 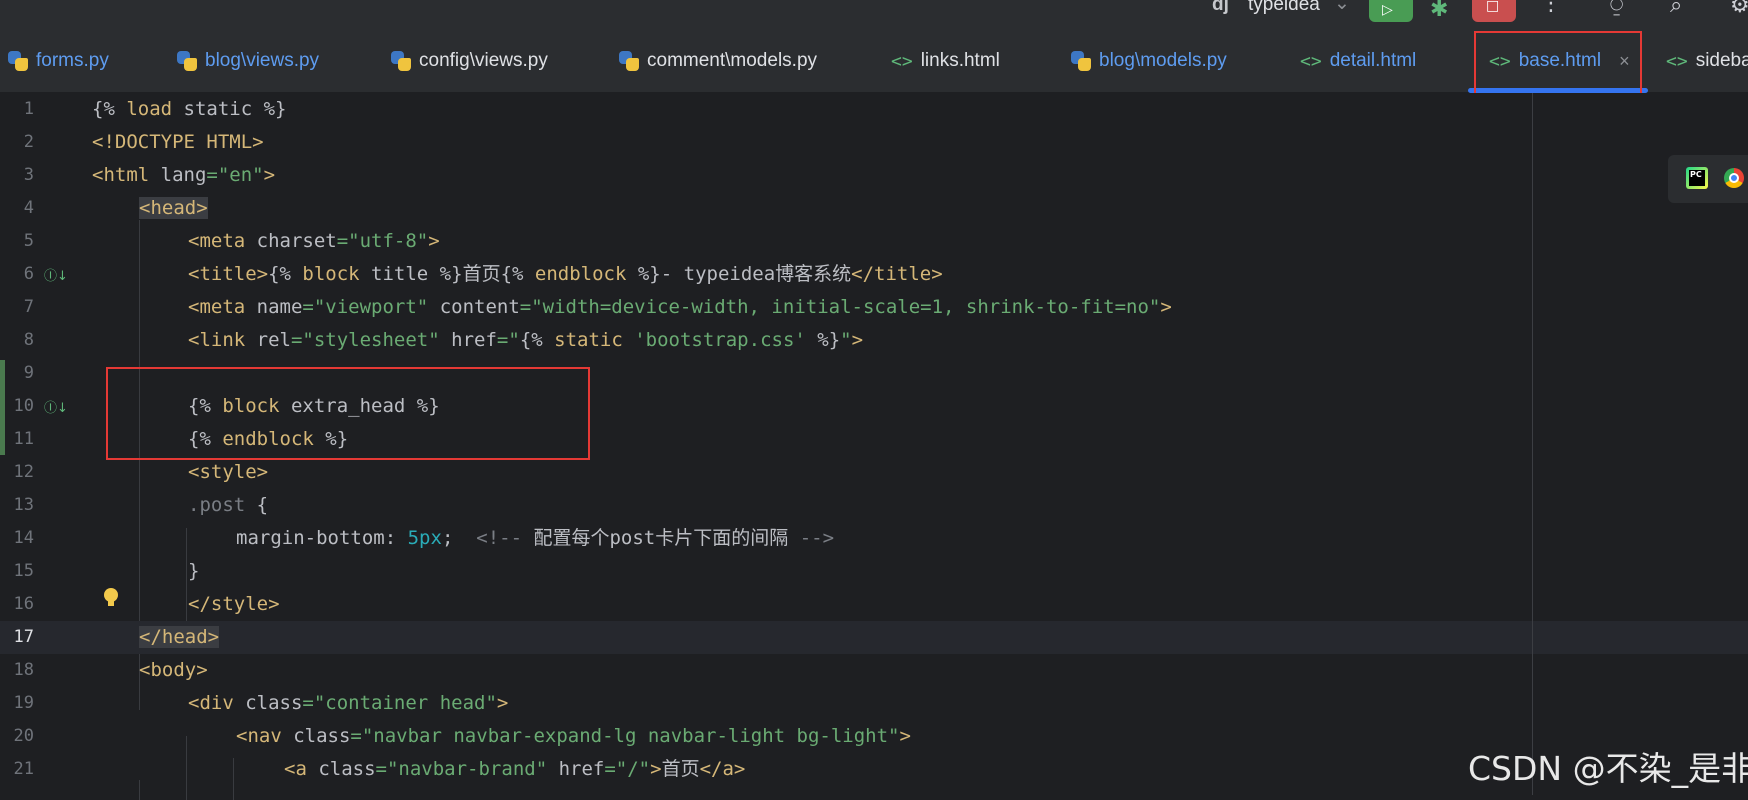 What do you see at coordinates (222, 340) in the screenshot?
I see `code-token: <link` at bounding box center [222, 340].